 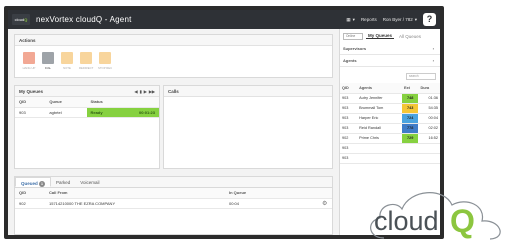 What do you see at coordinates (379, 128) in the screenshot?
I see `agent-name: Reid Randall` at bounding box center [379, 128].